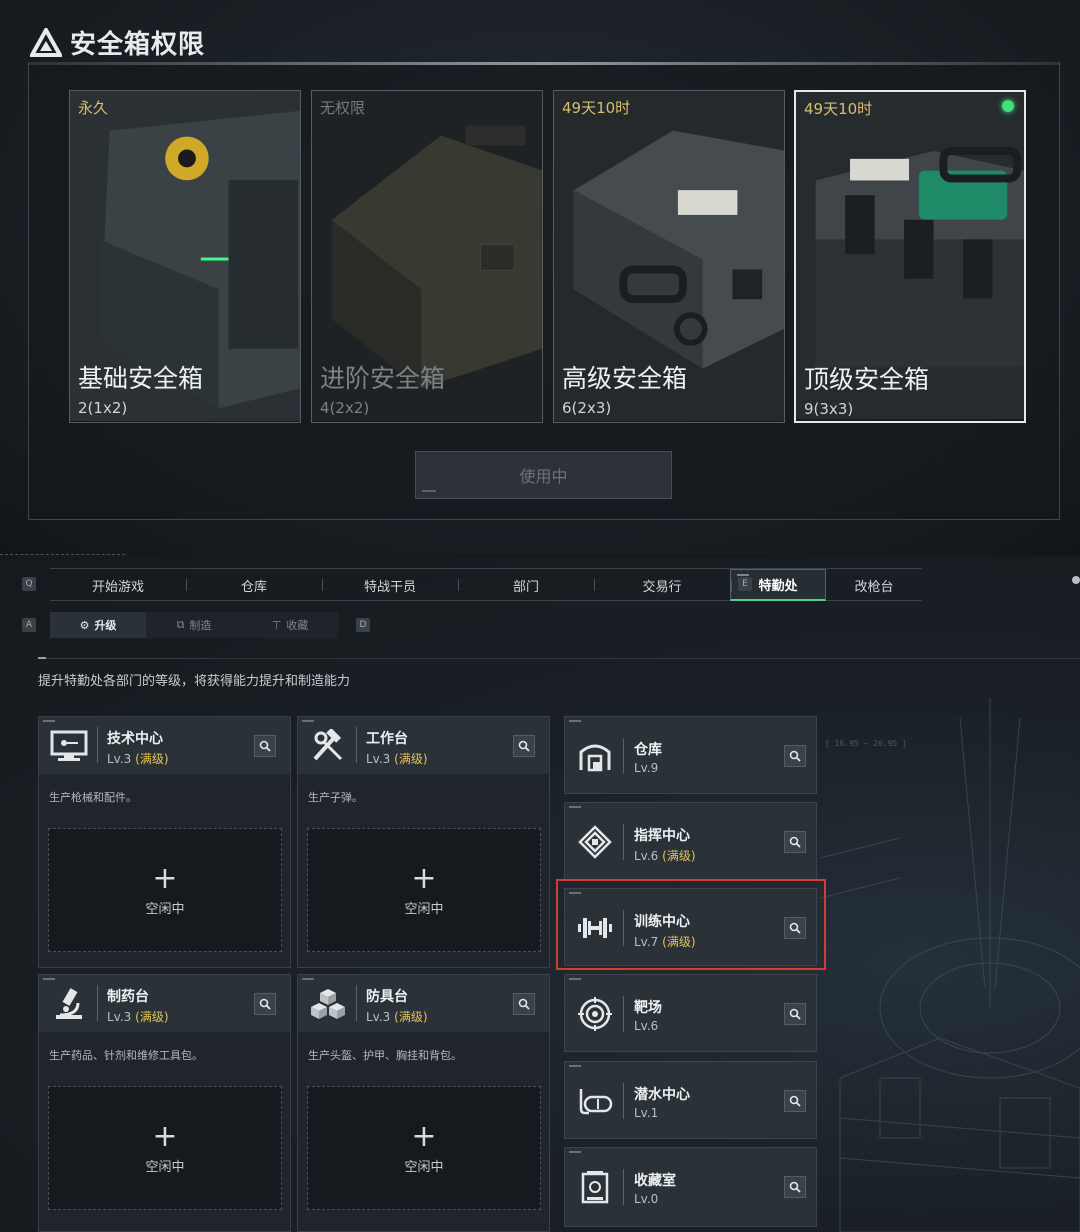 This screenshot has width=1080, height=1232. Describe the element at coordinates (646, 768) in the screenshot. I see `dept-level: Lv.9` at that location.